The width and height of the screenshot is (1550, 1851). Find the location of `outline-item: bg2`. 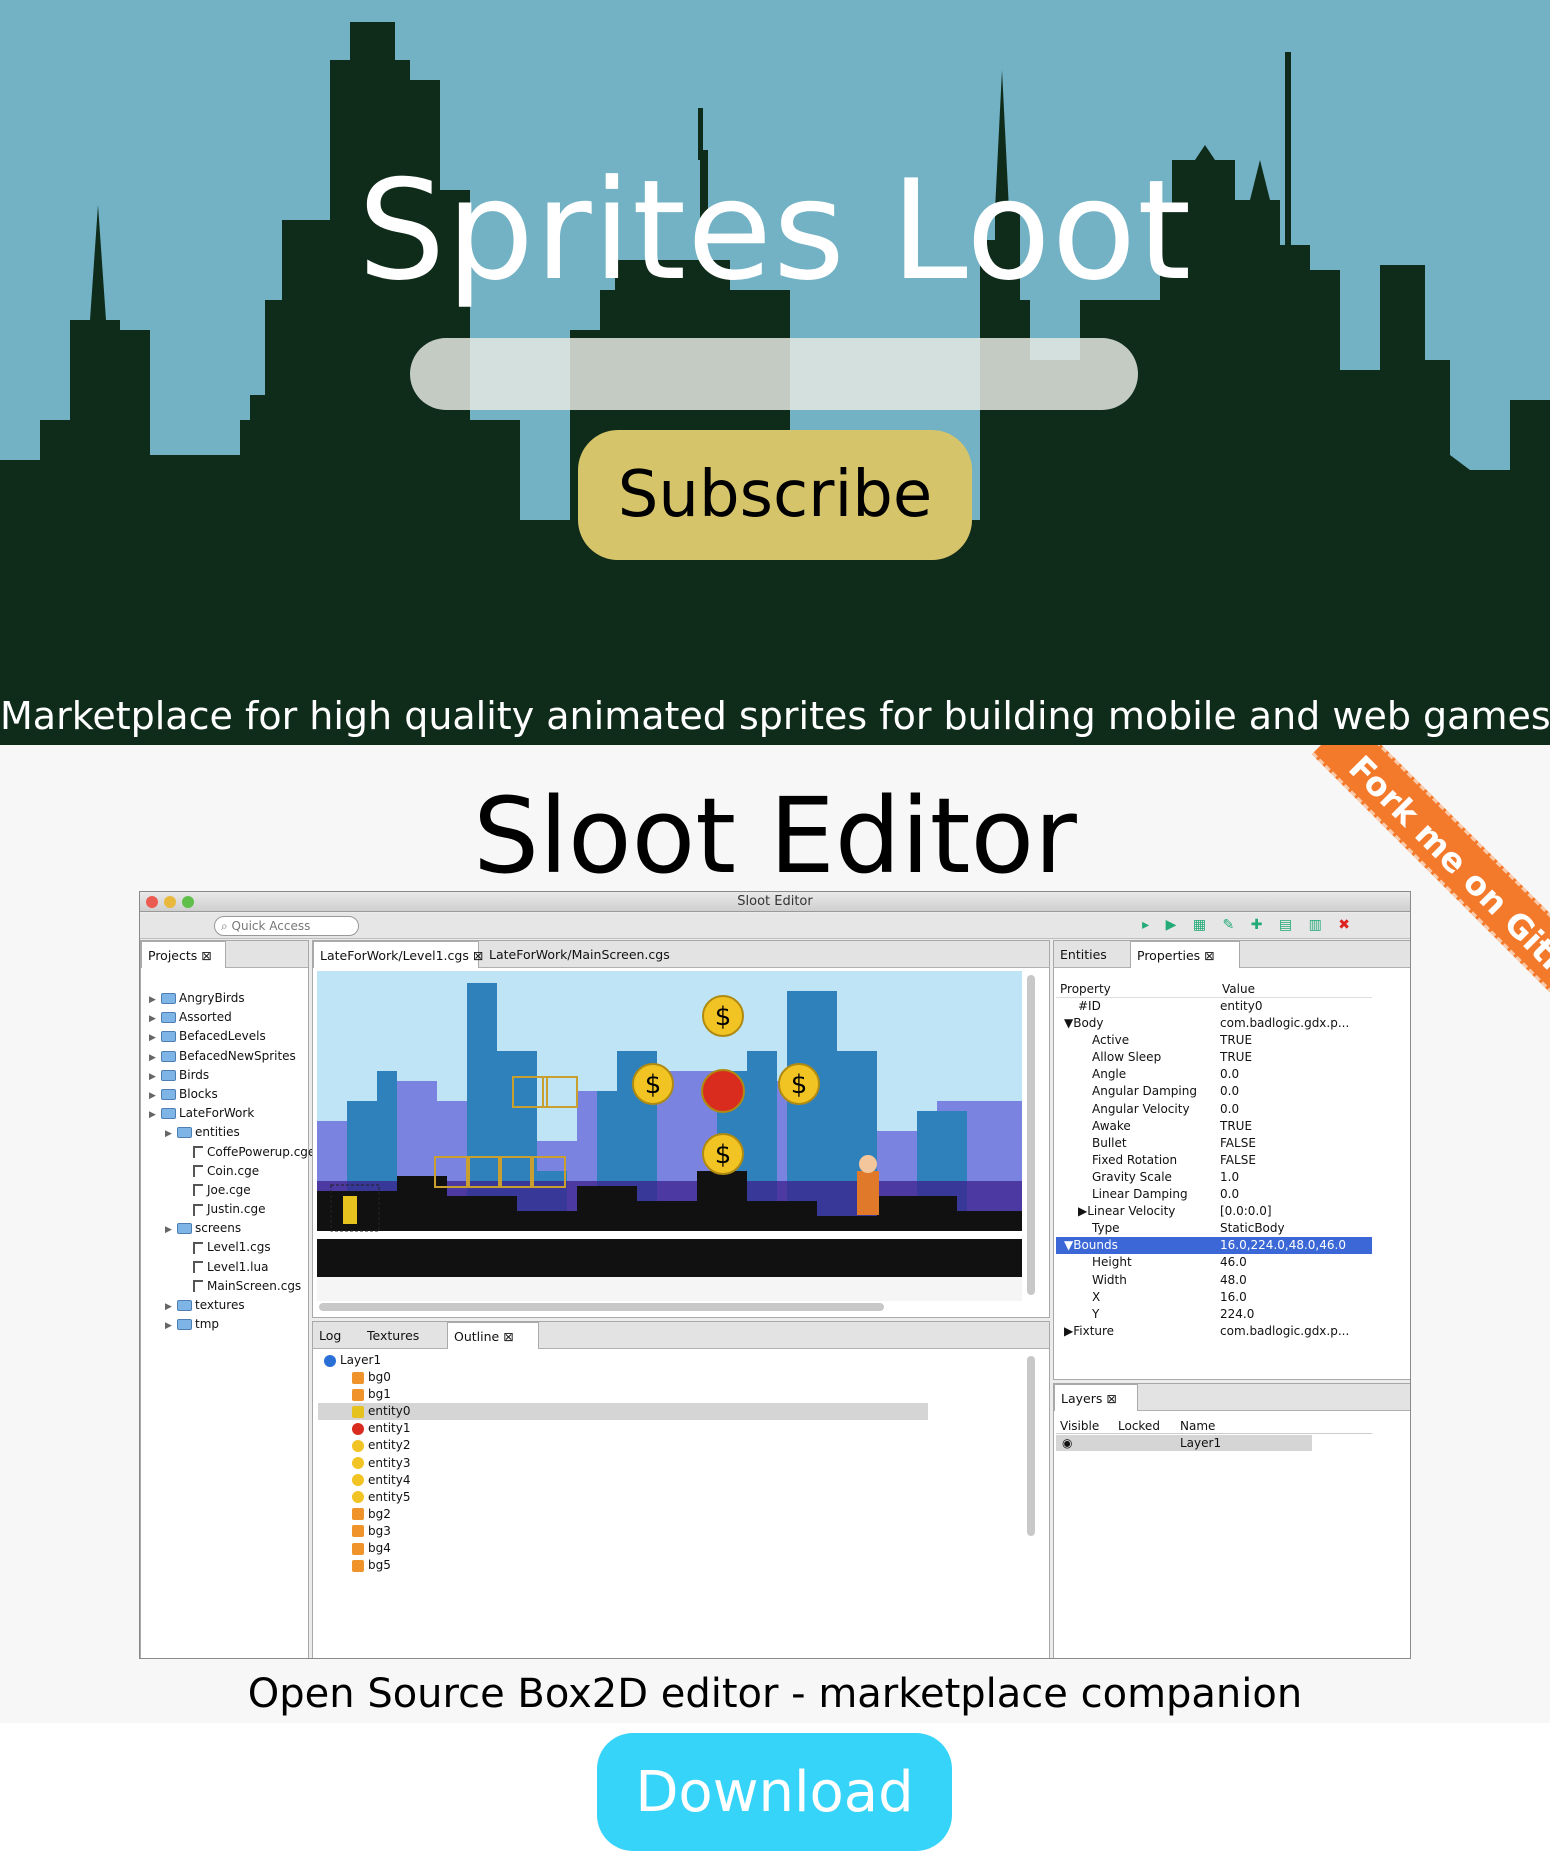

outline-item: bg2 is located at coordinates (623, 1514).